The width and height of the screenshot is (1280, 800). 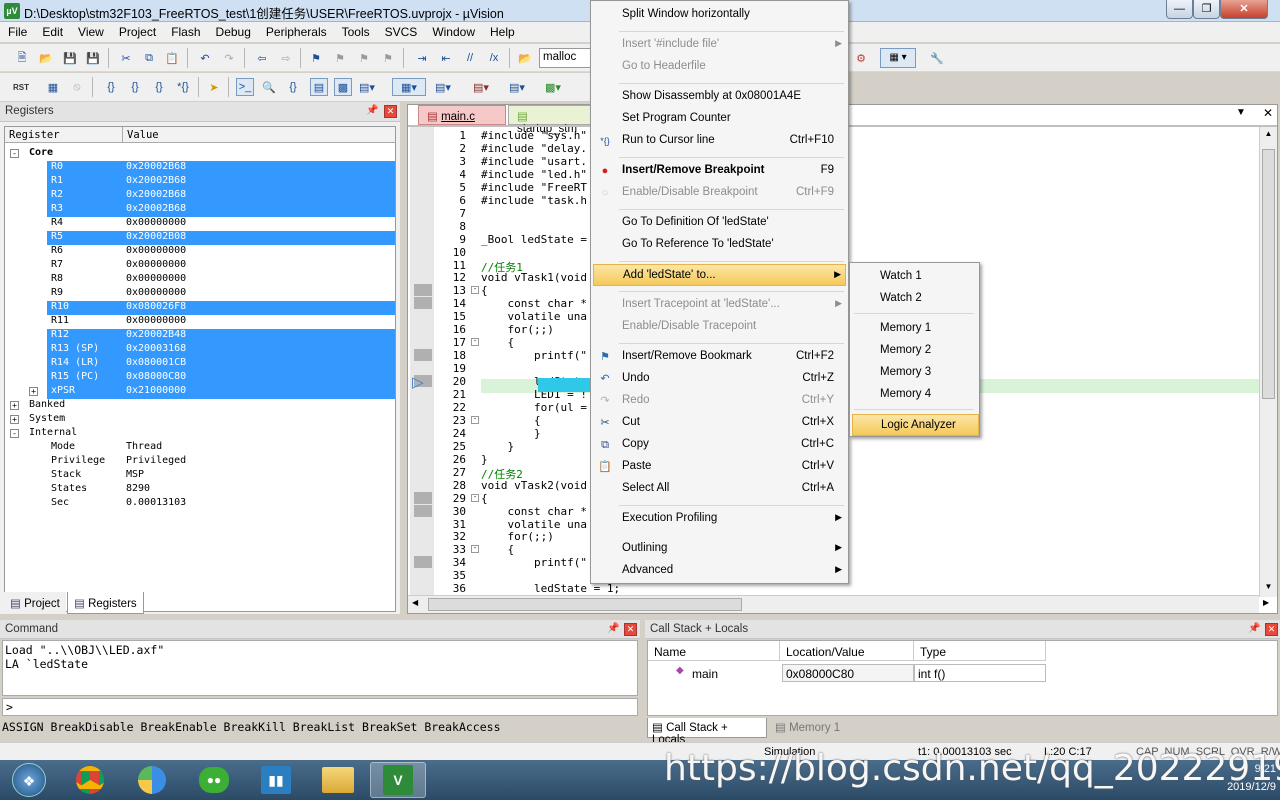 I want to click on register-row: Stack MSP, so click(x=200, y=476).